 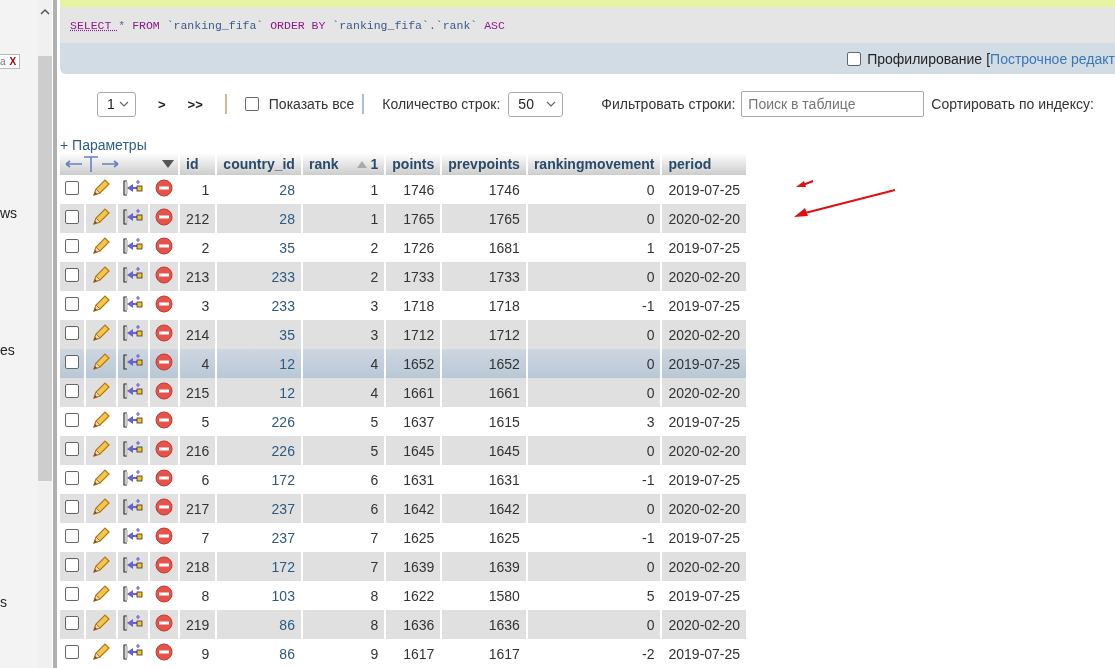 What do you see at coordinates (195, 104) in the screenshot?
I see `last-page-button: >>` at bounding box center [195, 104].